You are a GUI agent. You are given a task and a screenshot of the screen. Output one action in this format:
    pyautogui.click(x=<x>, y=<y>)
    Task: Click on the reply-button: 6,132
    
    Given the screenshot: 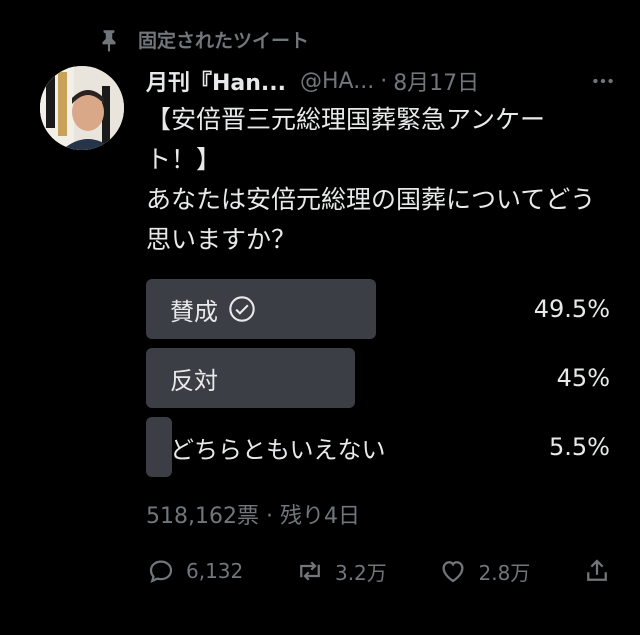 What is the action you would take?
    pyautogui.click(x=194, y=571)
    